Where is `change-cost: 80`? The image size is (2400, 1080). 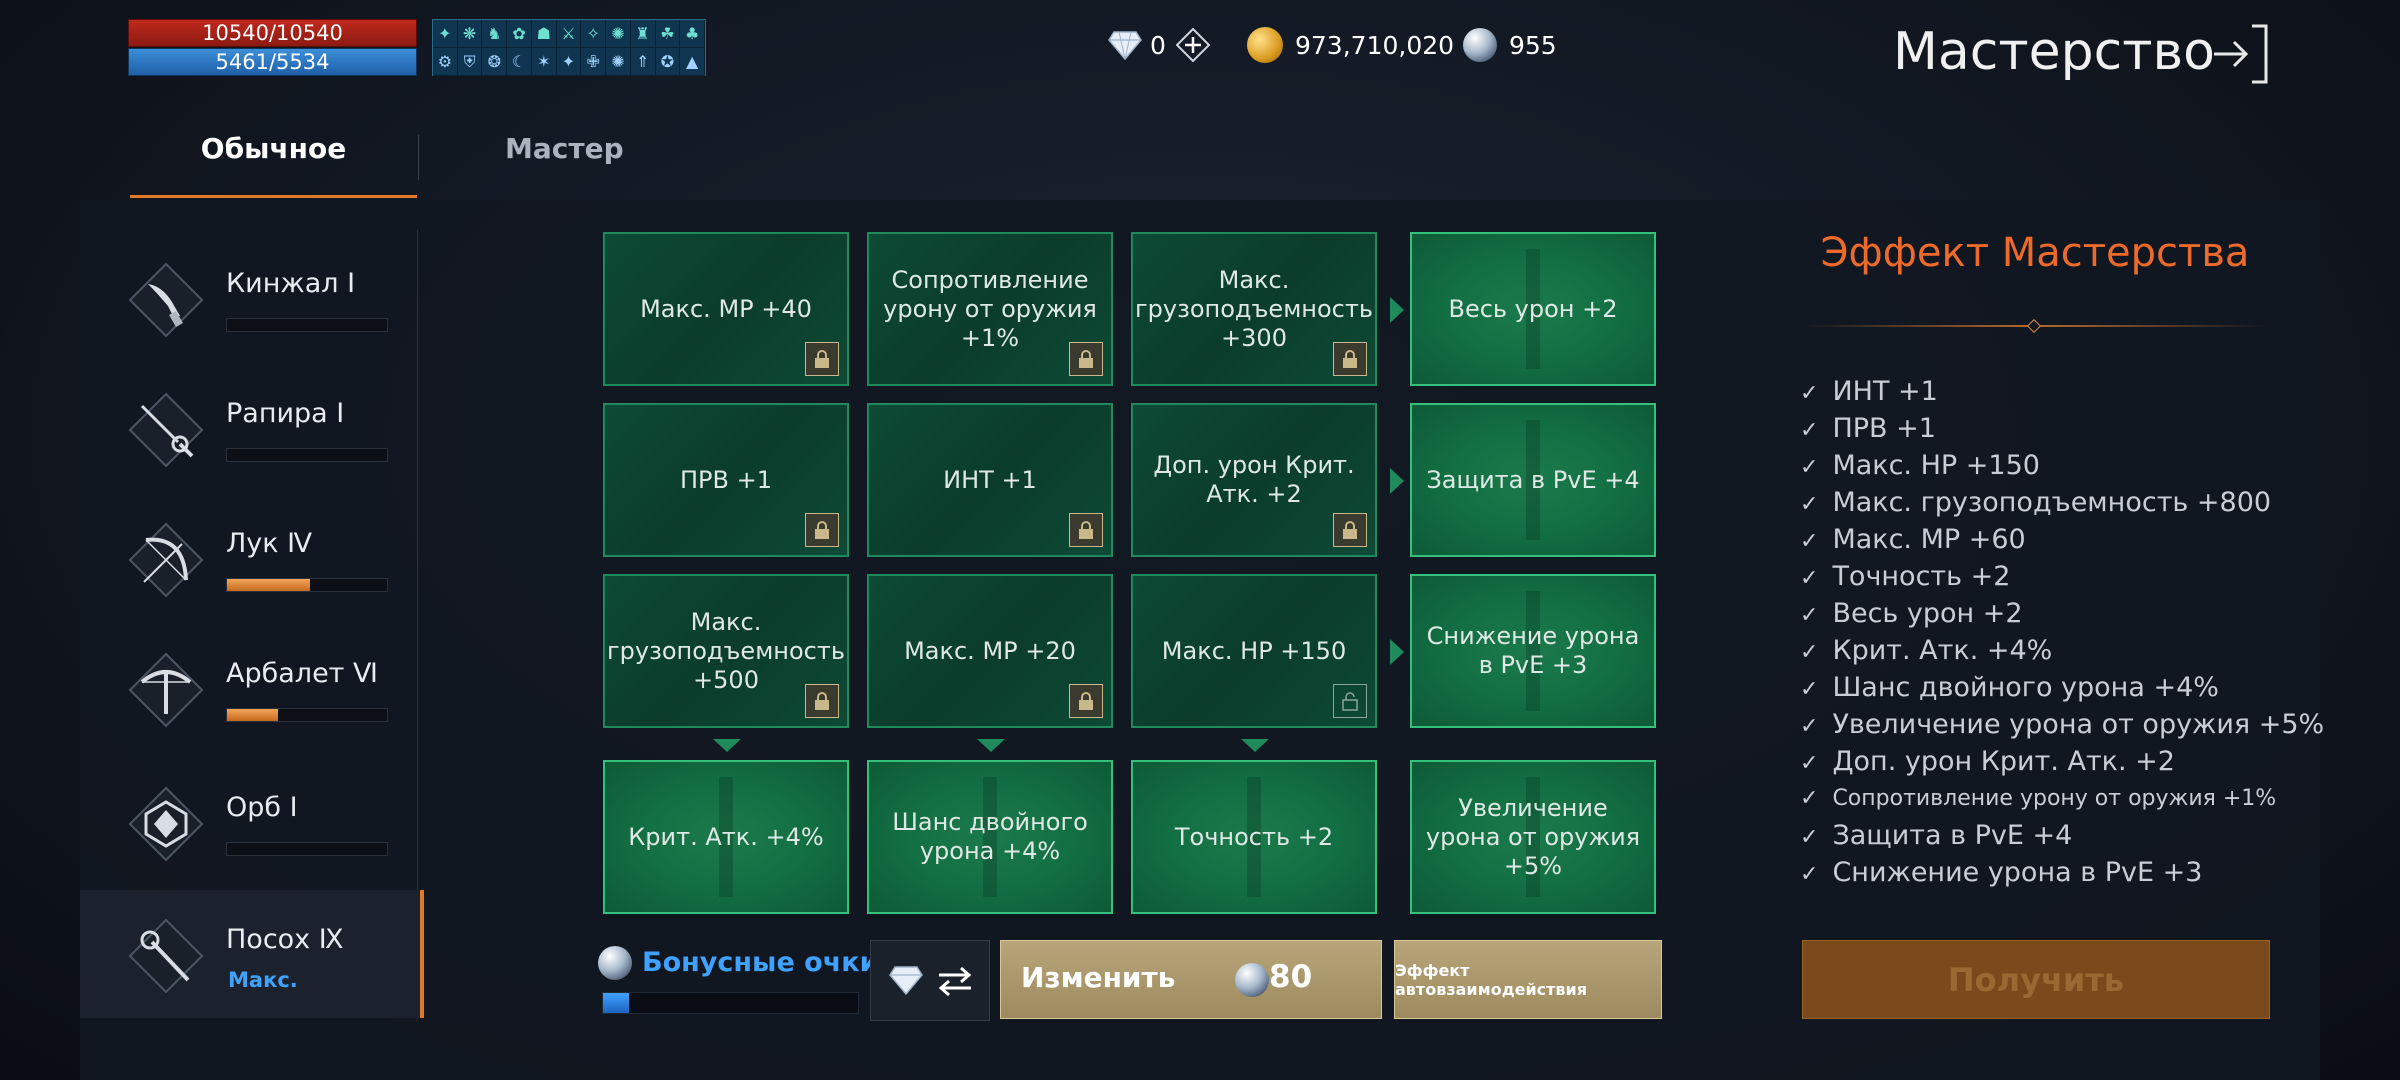 change-cost: 80 is located at coordinates (1291, 977).